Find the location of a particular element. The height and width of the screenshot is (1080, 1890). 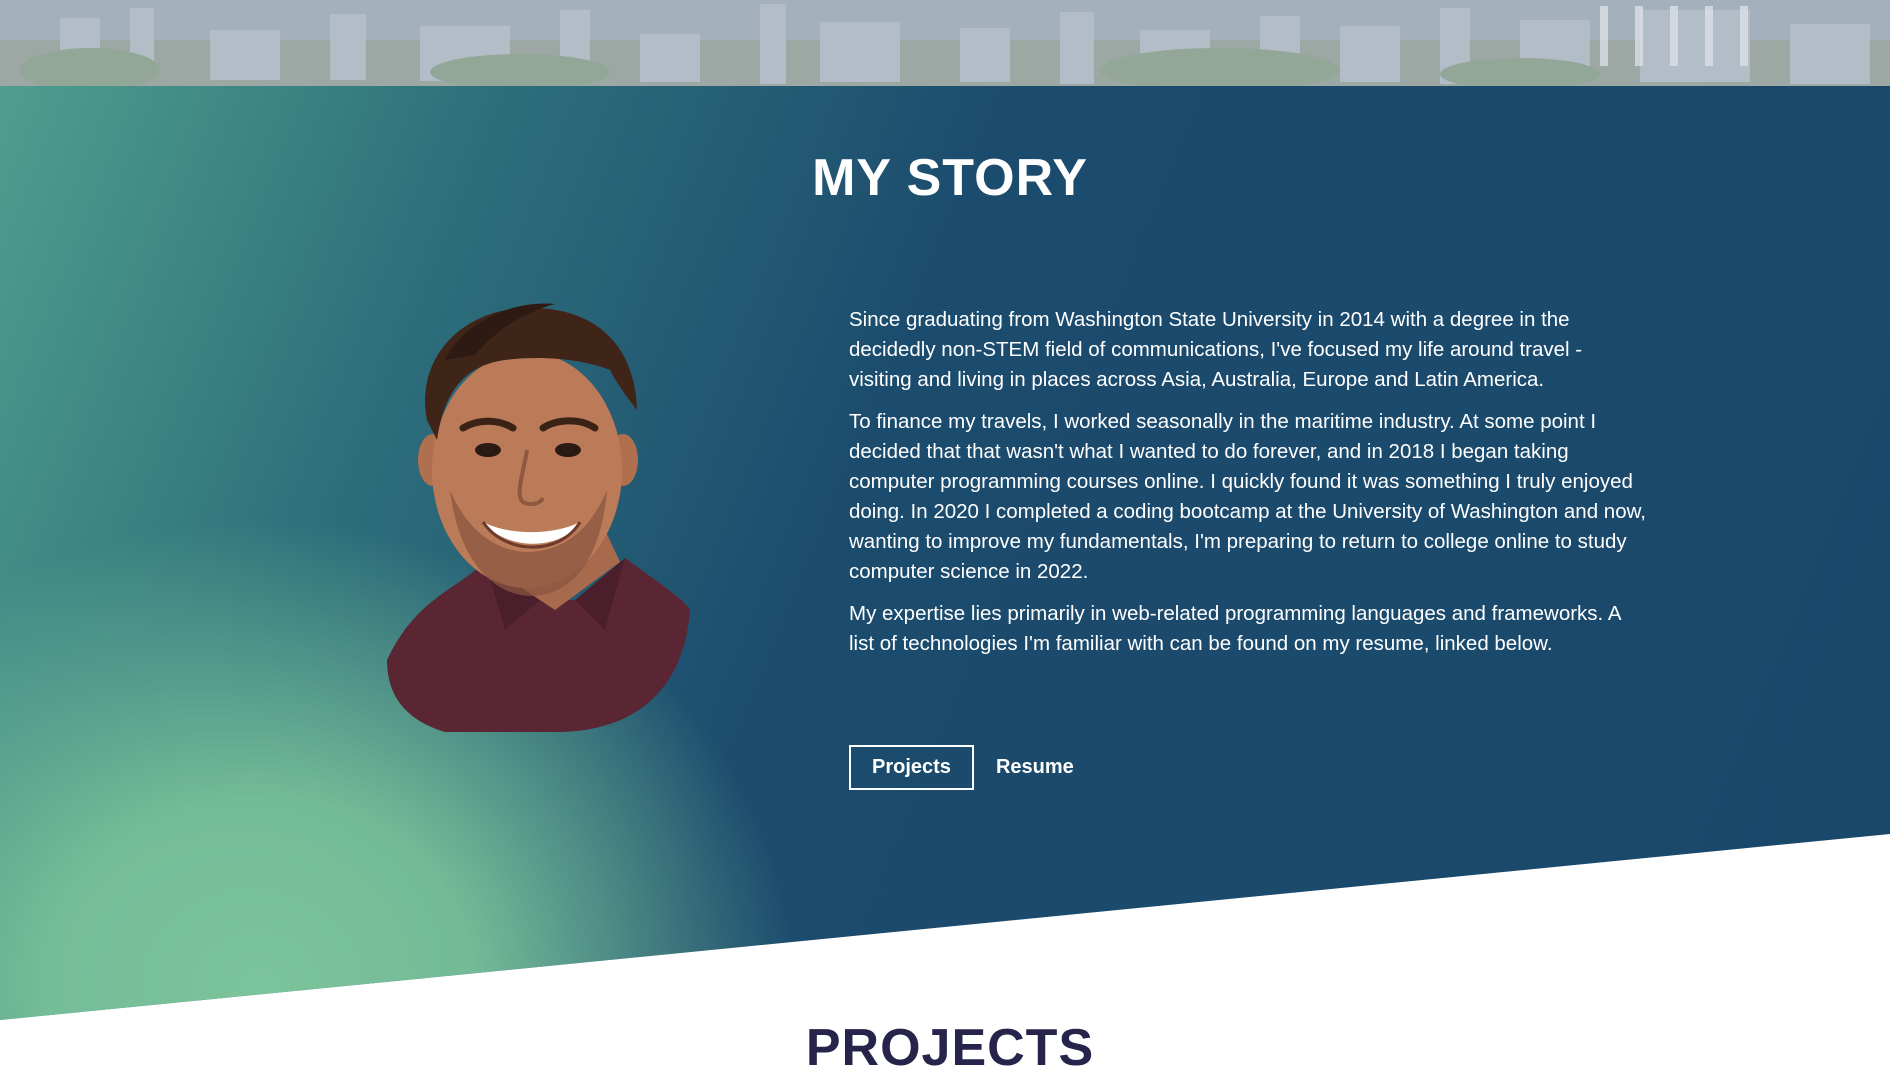

resume-link: Resume is located at coordinates (1035, 767).